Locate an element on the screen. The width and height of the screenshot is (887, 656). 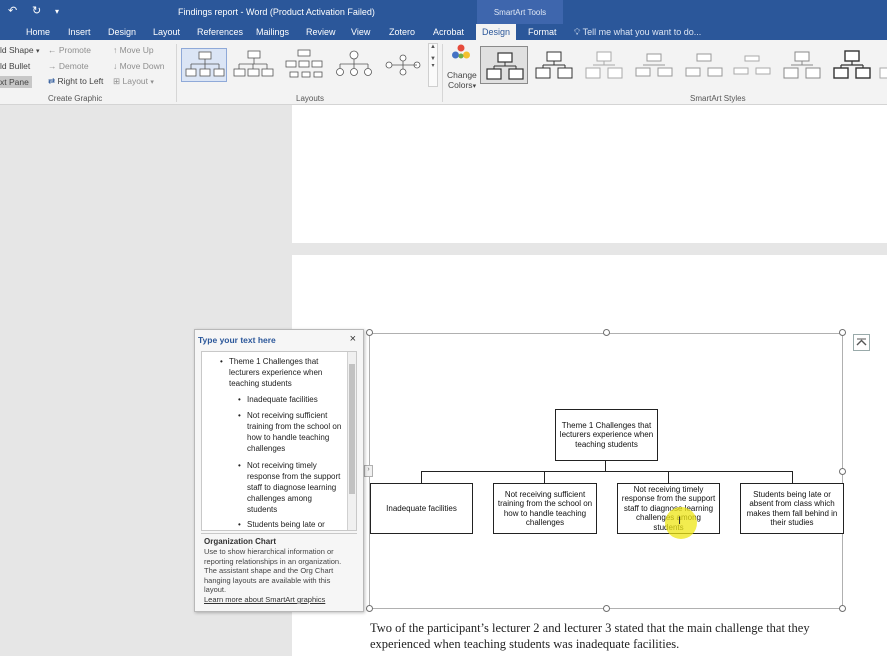
smartart-style-subtle is located at coordinates (604, 65).